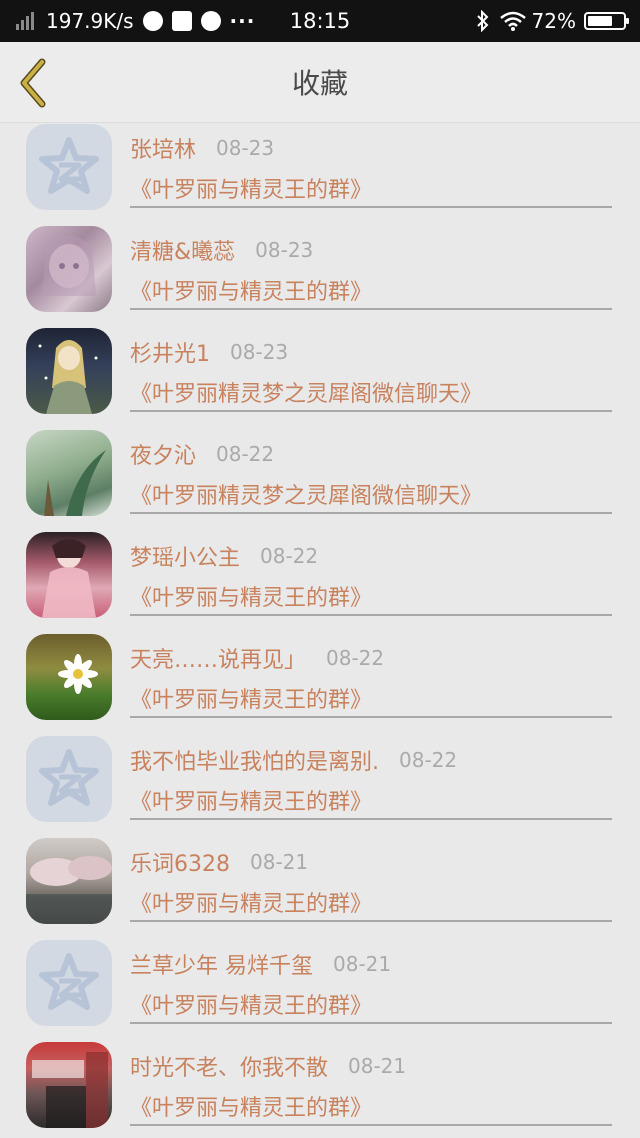 This screenshot has height=1138, width=640. What do you see at coordinates (320, 377) in the screenshot?
I see `list-item: 杉井光1 08-23 《叶罗丽精灵梦之灵犀阁微信聊天》` at bounding box center [320, 377].